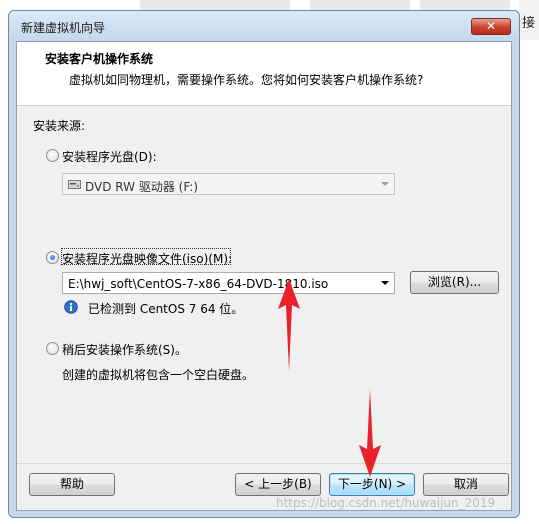 The width and height of the screenshot is (539, 524). I want to click on detected-os-text: 已检测到 CentOS 7 64 位。, so click(166, 309).